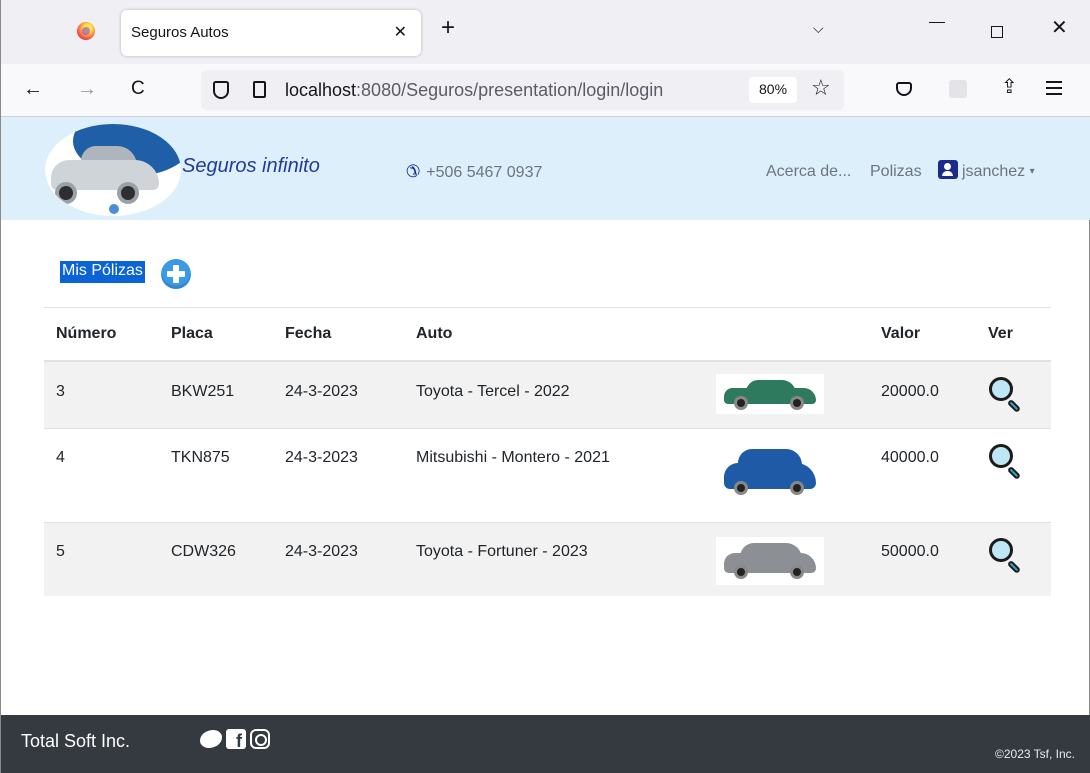  What do you see at coordinates (321, 90) in the screenshot?
I see `url-host: localhost` at bounding box center [321, 90].